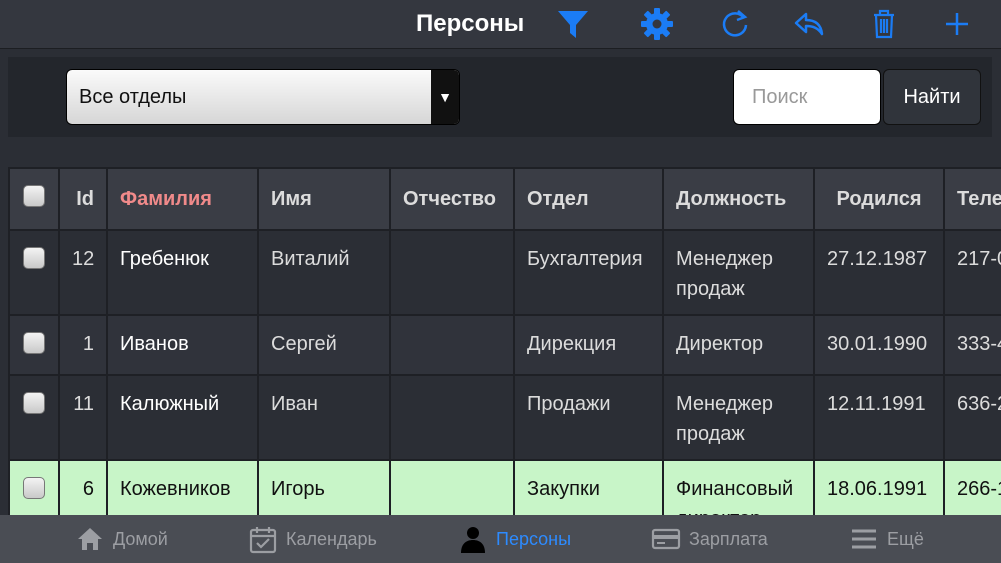  I want to click on column-header-position: Должность, so click(738, 199).